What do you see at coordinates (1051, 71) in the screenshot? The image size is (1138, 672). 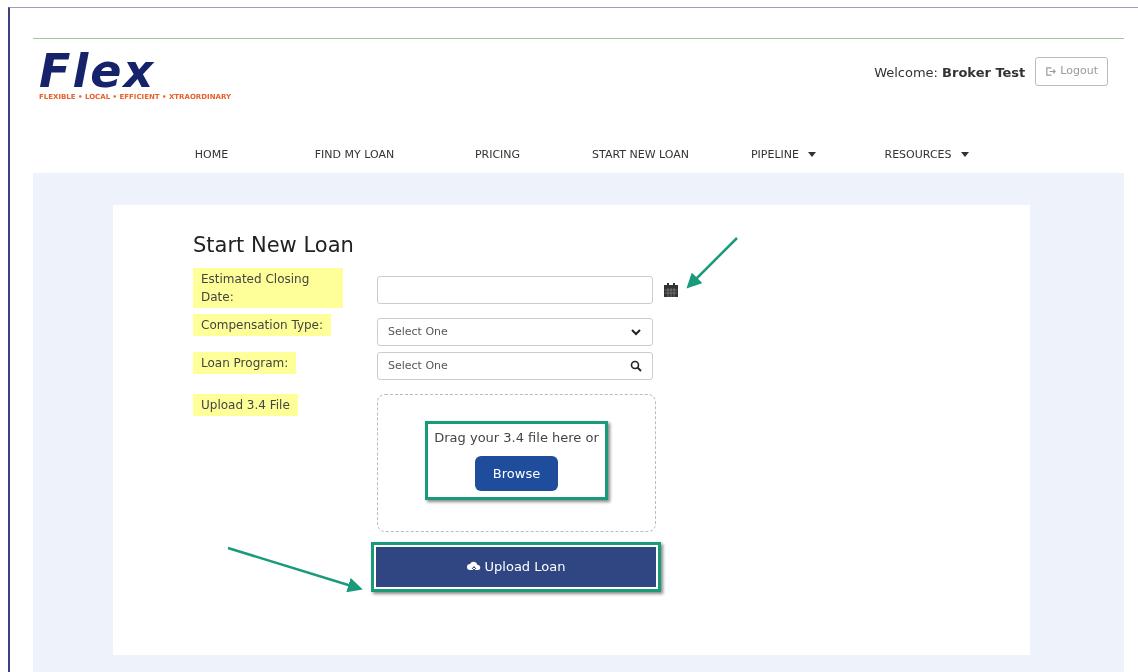 I see `logout-icon` at bounding box center [1051, 71].